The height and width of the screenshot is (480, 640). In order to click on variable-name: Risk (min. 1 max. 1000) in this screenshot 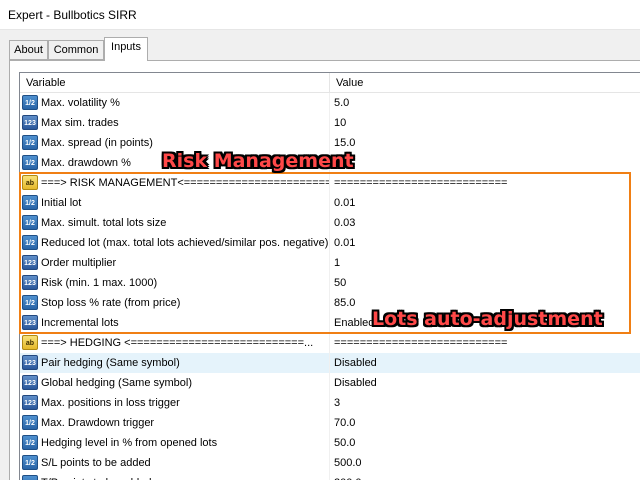, I will do `click(185, 283)`.